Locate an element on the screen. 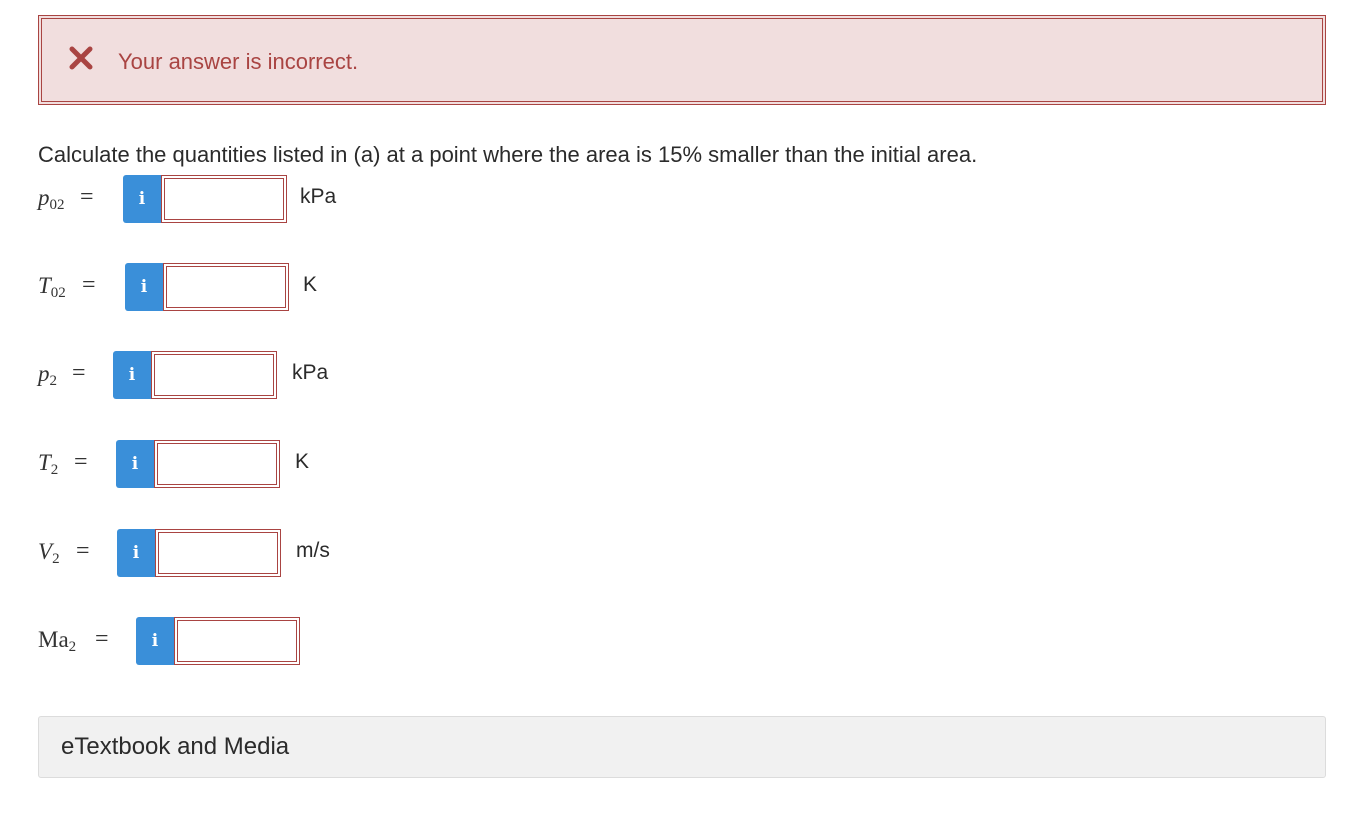 The height and width of the screenshot is (838, 1366). etextbook-and-media-panel: eTextbook and Media is located at coordinates (682, 747).